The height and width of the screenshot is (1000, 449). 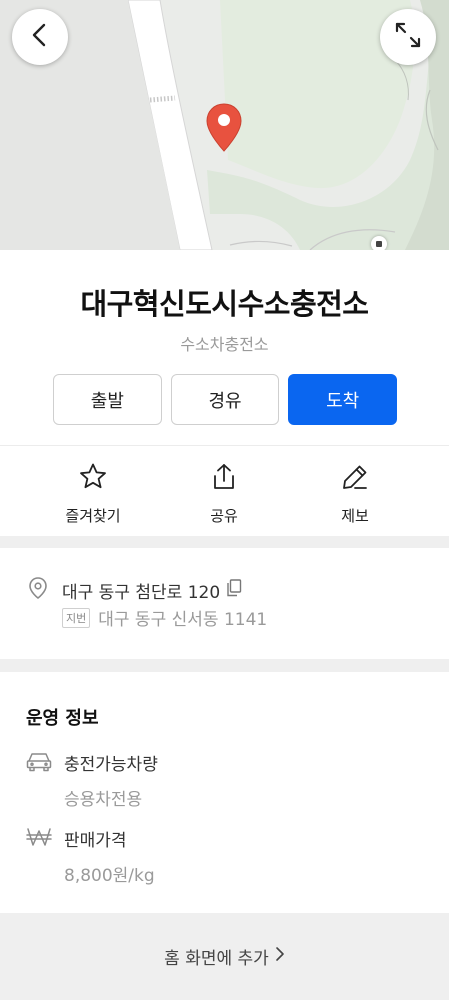 I want to click on back-button, so click(x=40, y=37).